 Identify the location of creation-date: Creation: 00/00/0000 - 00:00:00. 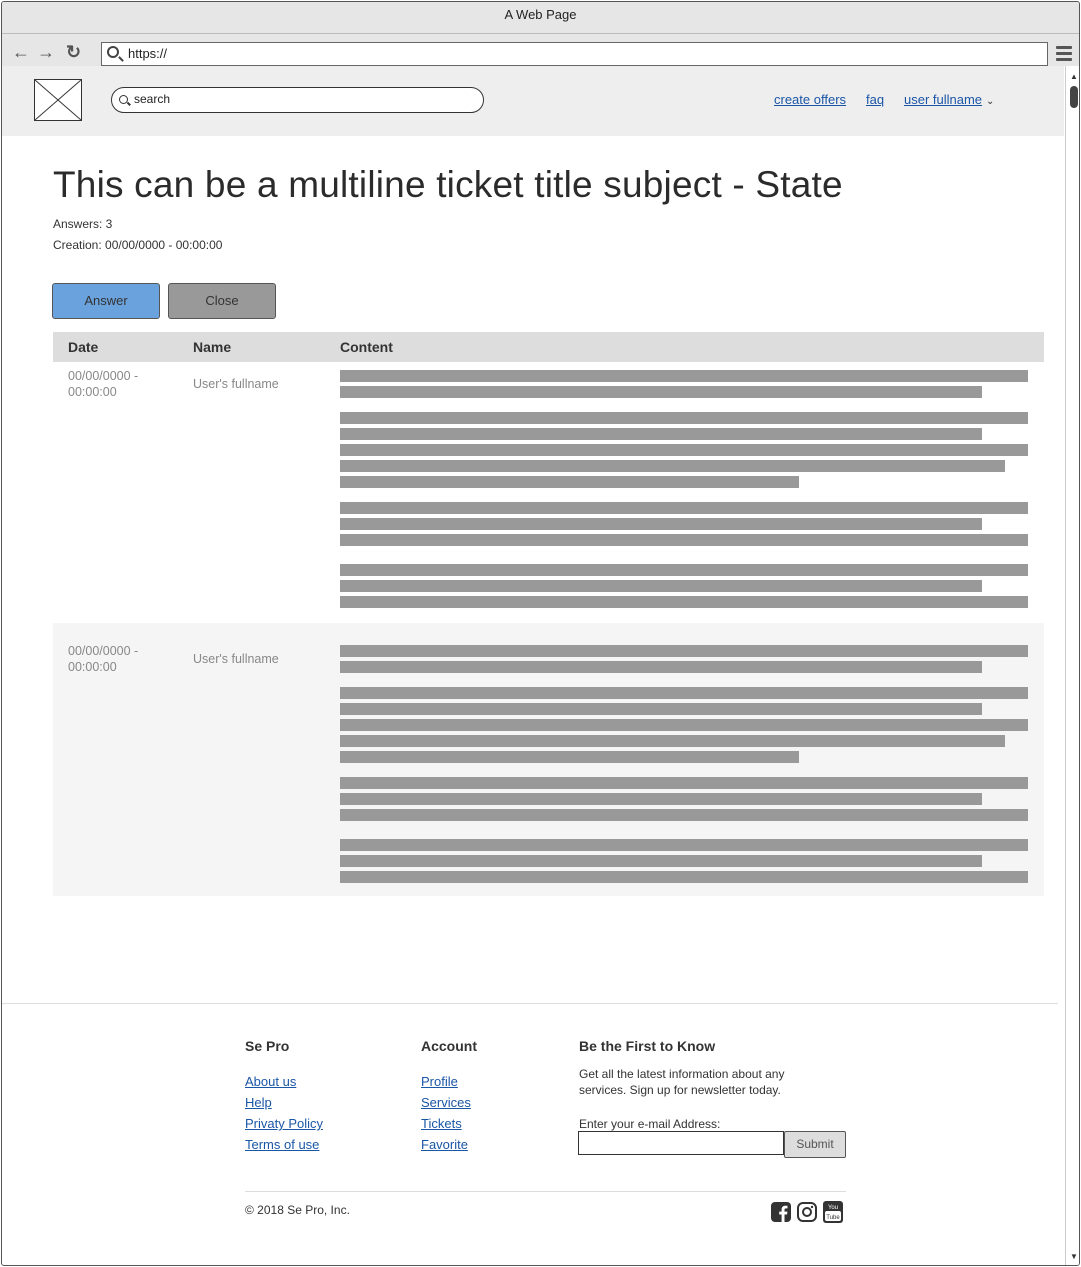
(138, 245).